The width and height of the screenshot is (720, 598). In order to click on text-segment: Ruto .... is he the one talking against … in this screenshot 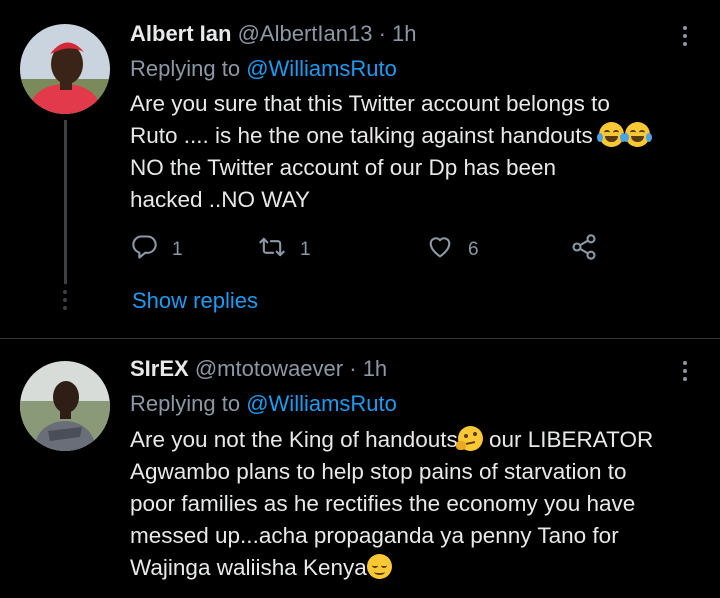, I will do `click(365, 135)`.